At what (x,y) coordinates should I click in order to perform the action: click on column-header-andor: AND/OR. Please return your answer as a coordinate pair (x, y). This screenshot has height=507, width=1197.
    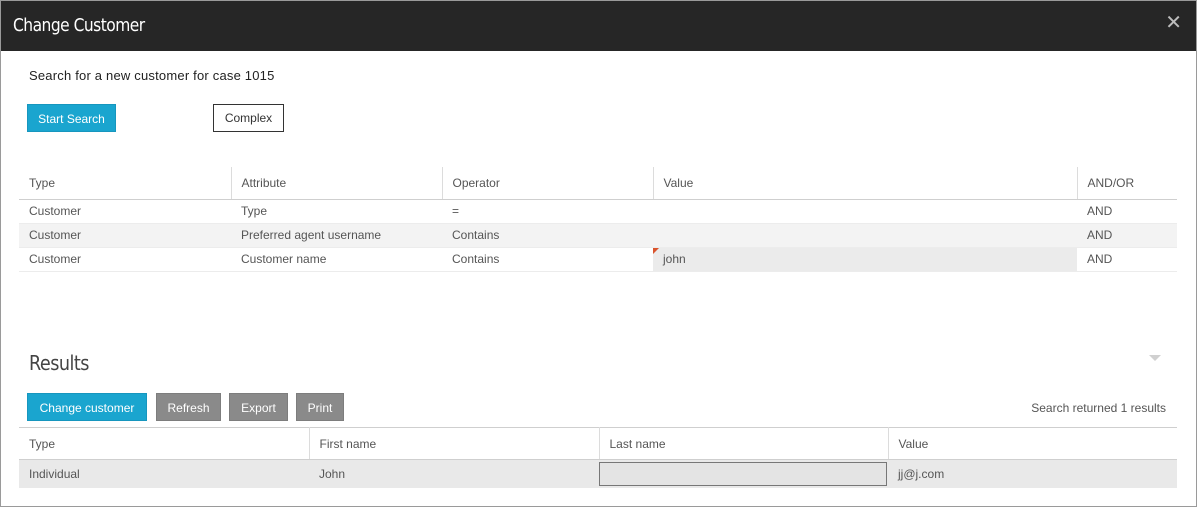
    Looking at the image, I should click on (1126, 183).